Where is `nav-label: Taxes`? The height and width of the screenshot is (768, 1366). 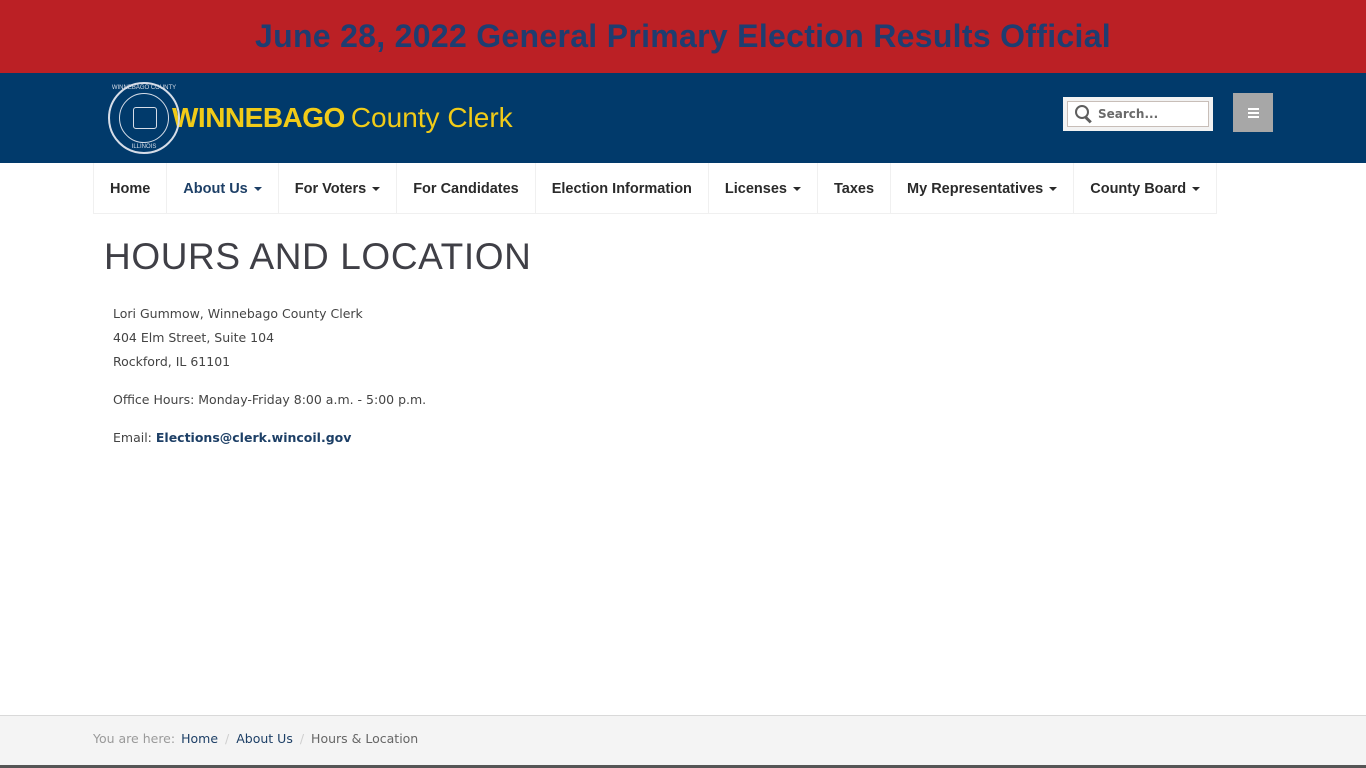 nav-label: Taxes is located at coordinates (854, 188).